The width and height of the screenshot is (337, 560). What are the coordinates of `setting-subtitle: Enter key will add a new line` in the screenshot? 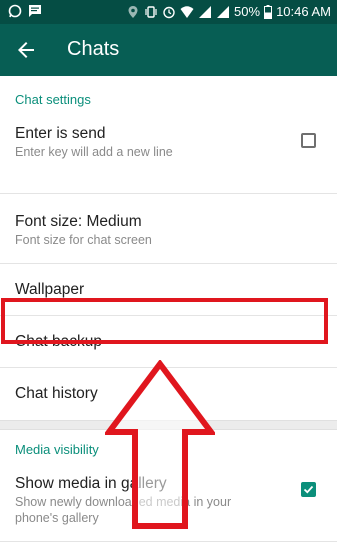 It's located at (94, 152).